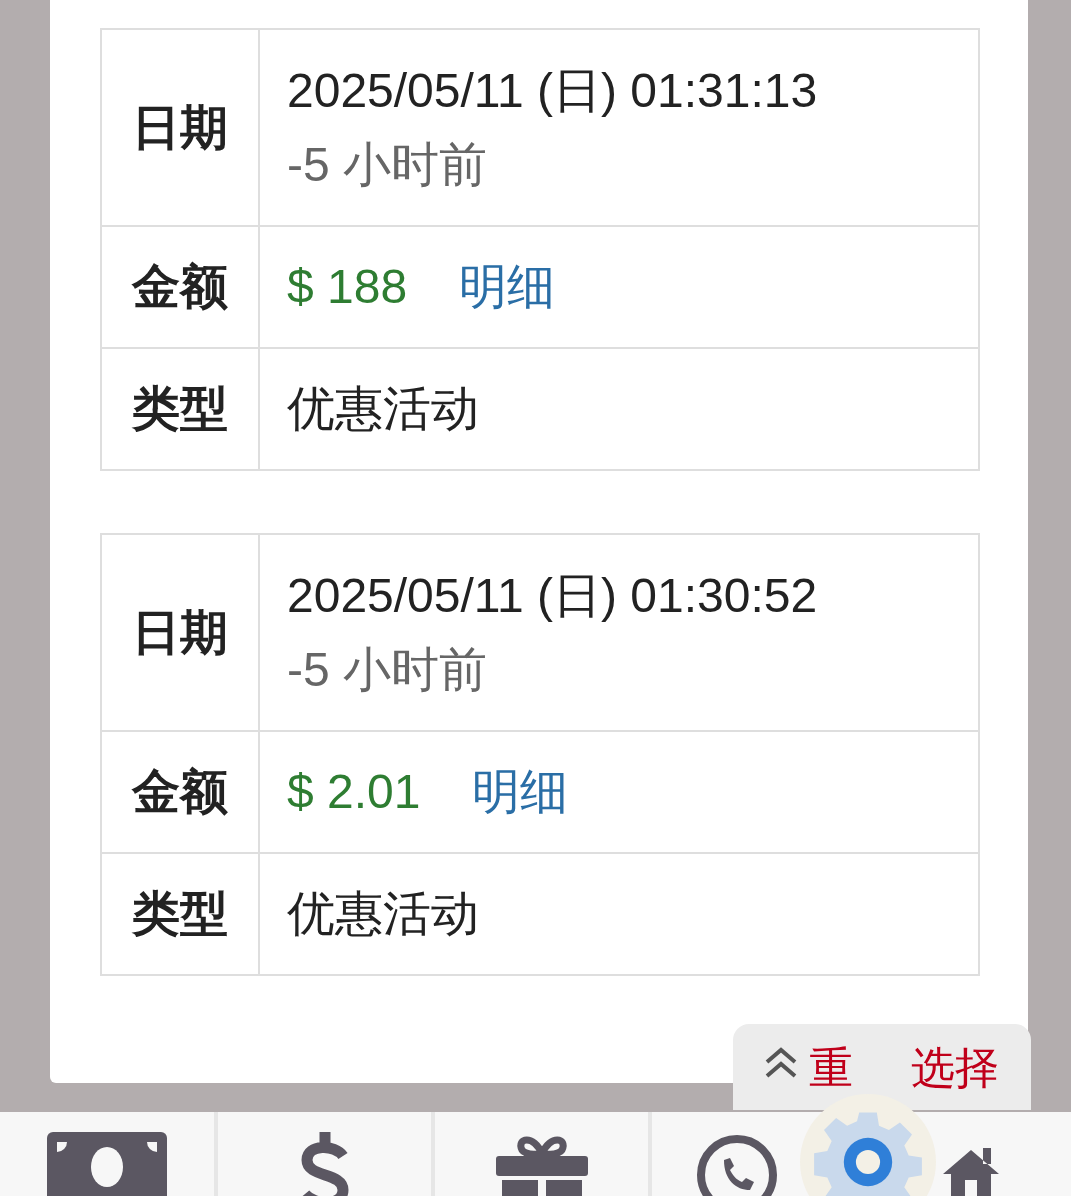  What do you see at coordinates (553, 595) in the screenshot?
I see `date-text: 2025/05/11 (日) 01:30:52` at bounding box center [553, 595].